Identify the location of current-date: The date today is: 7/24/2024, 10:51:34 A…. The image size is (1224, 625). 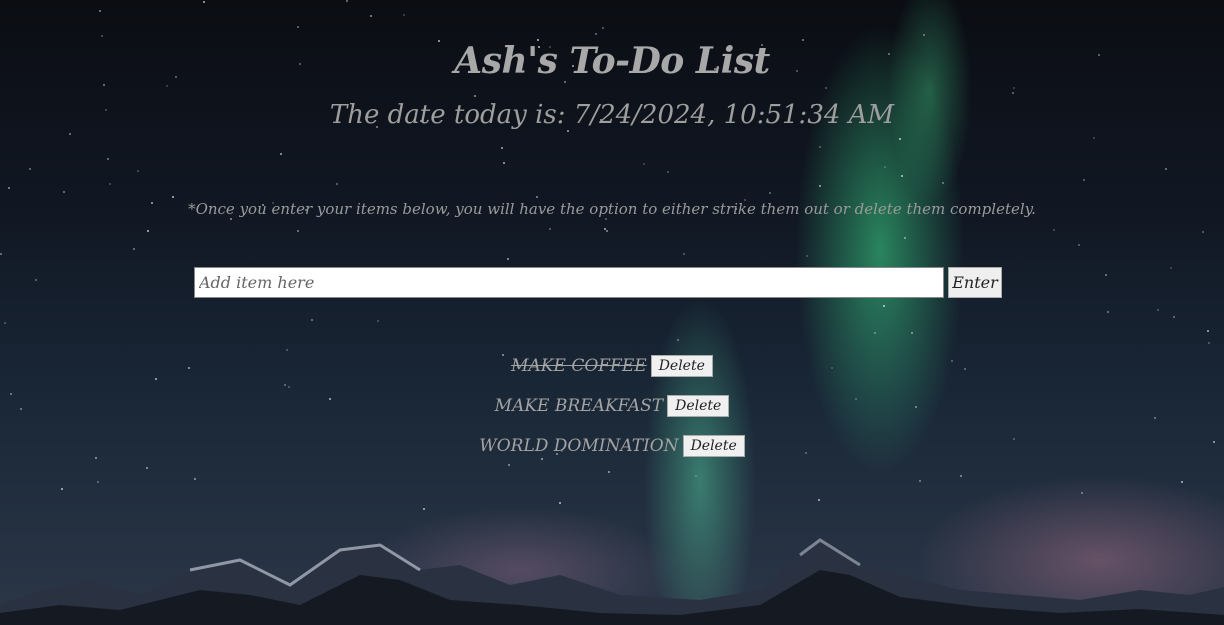
(612, 115).